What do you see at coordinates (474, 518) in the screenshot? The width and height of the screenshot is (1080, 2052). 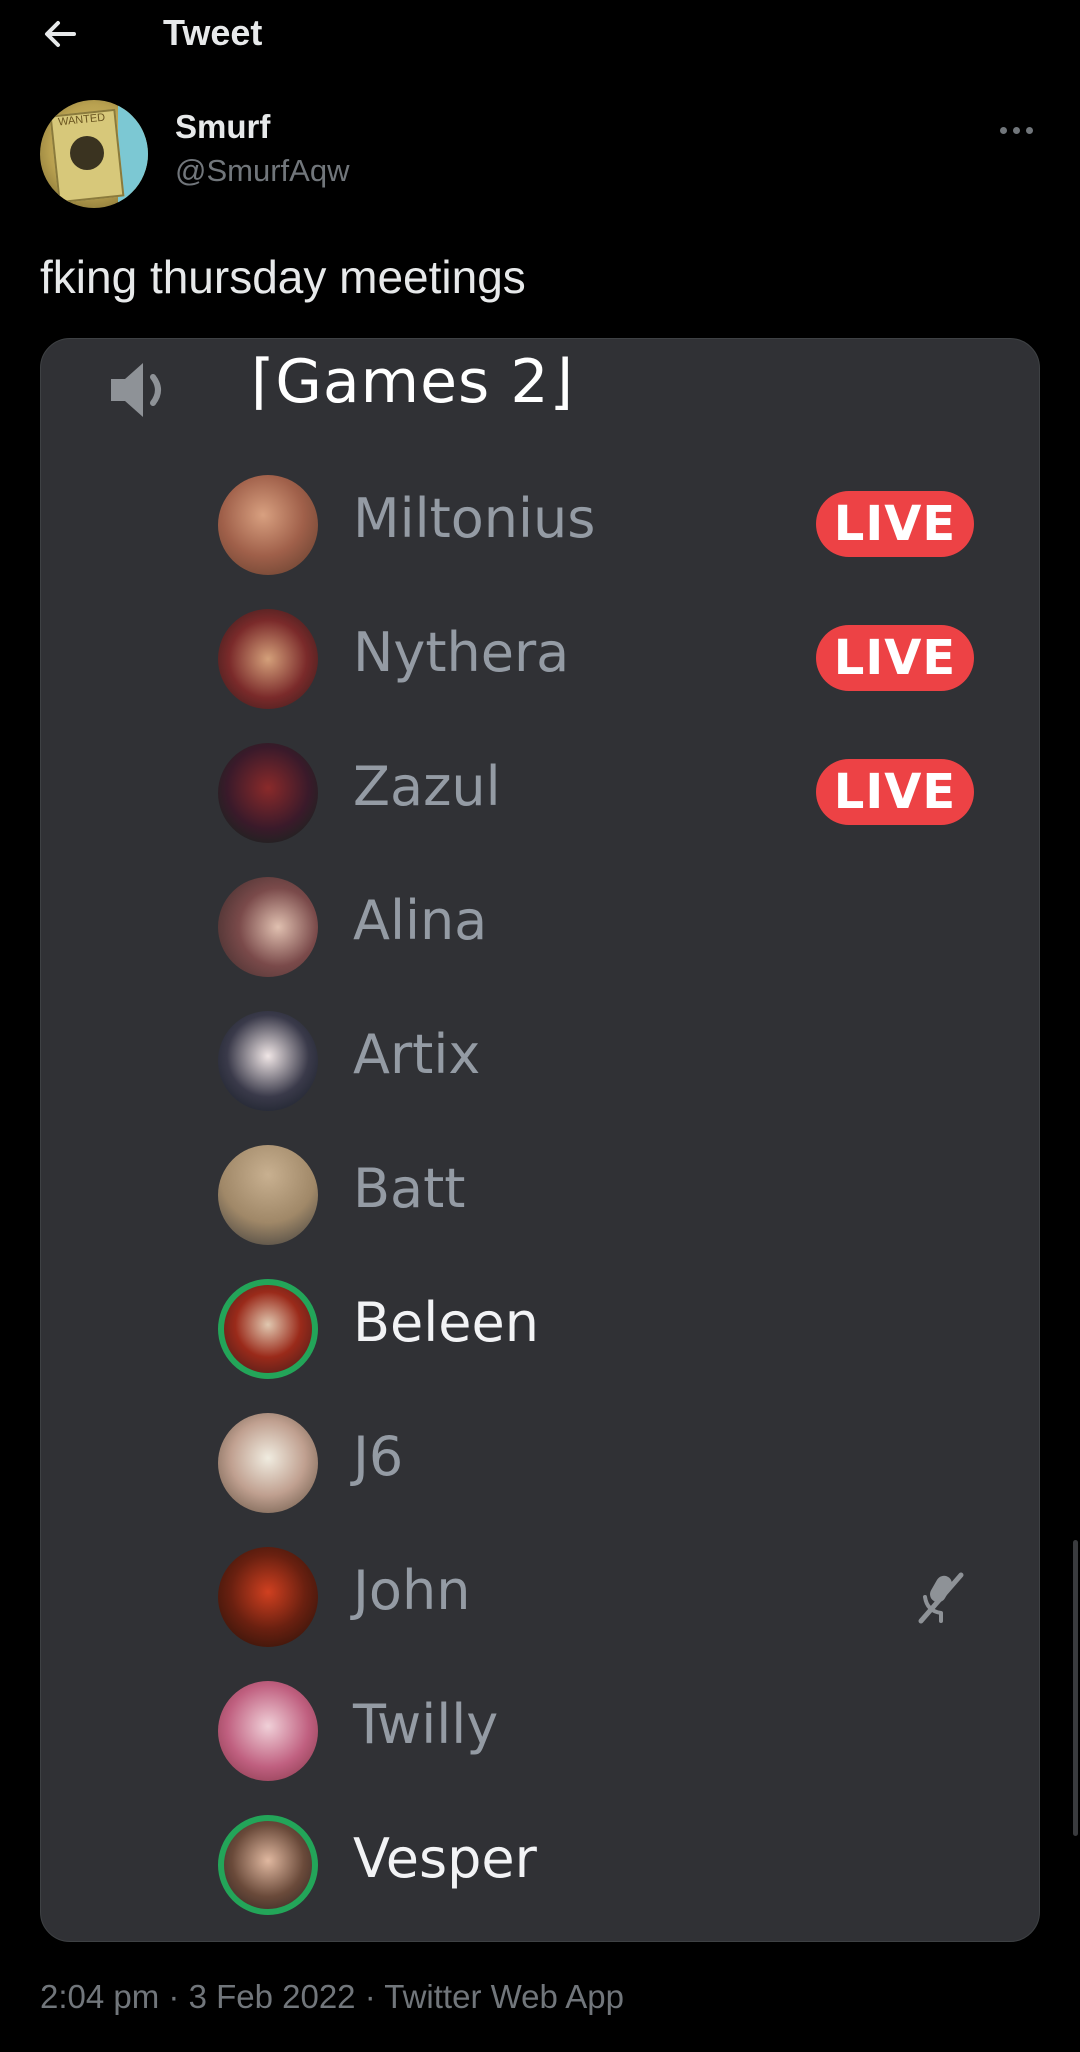 I see `member-name: Miltonius` at bounding box center [474, 518].